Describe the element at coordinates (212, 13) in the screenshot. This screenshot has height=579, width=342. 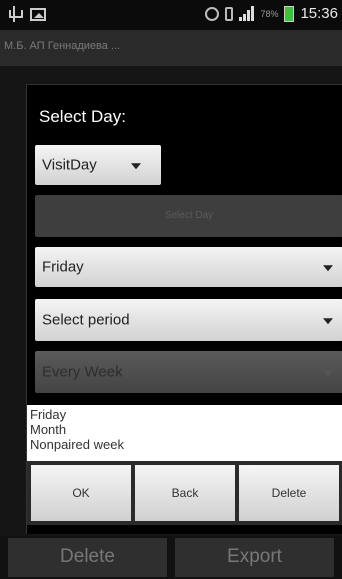
I see `alarm-icon` at that location.